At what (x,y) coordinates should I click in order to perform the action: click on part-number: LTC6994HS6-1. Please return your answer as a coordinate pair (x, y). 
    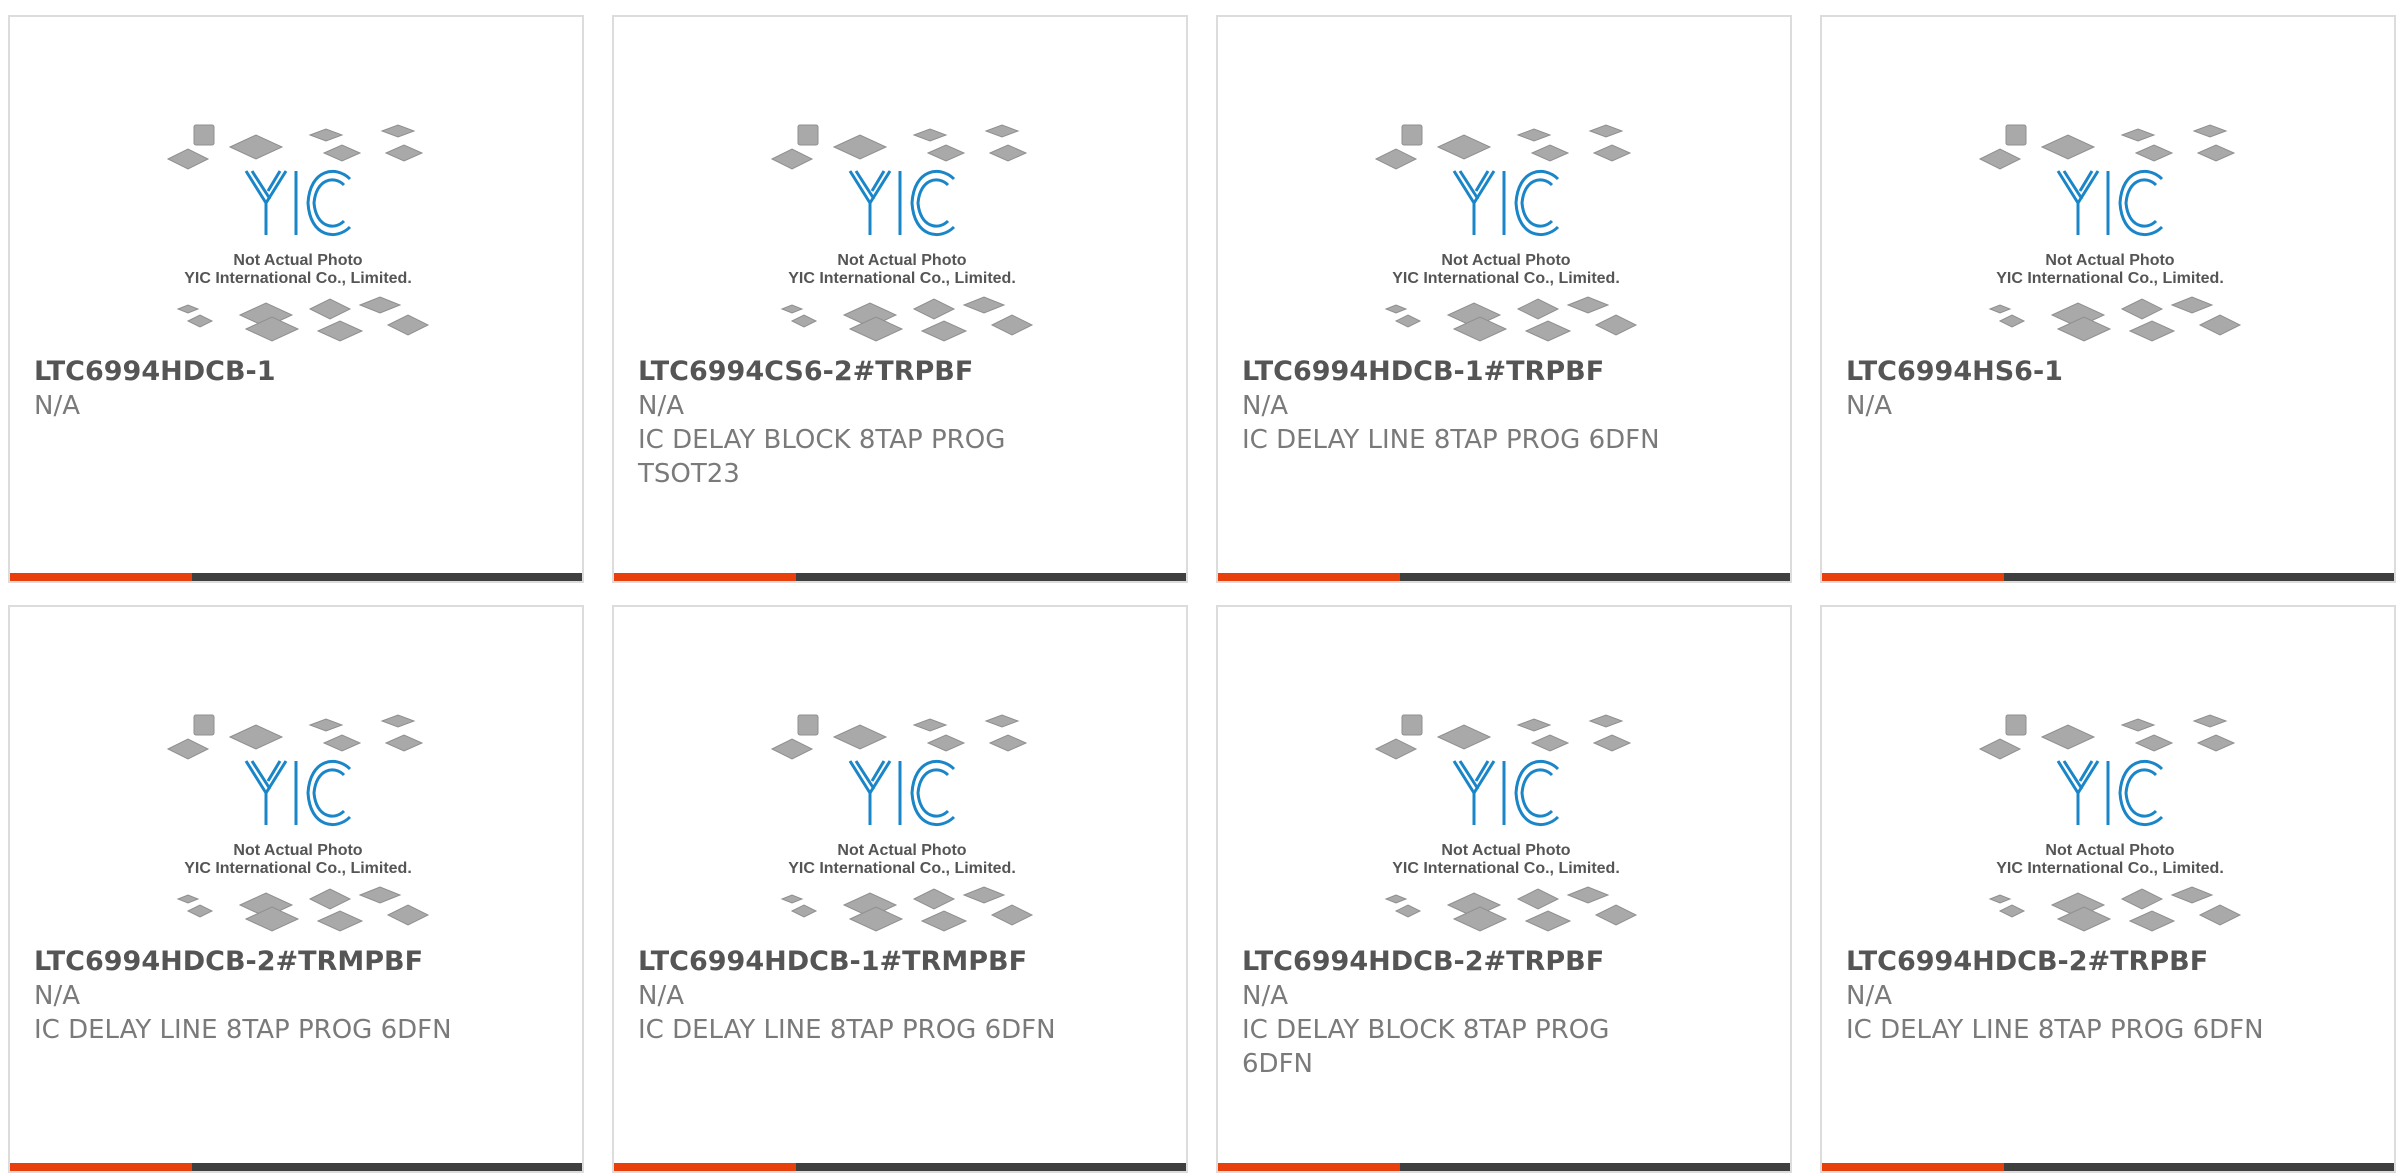
    Looking at the image, I should click on (2108, 372).